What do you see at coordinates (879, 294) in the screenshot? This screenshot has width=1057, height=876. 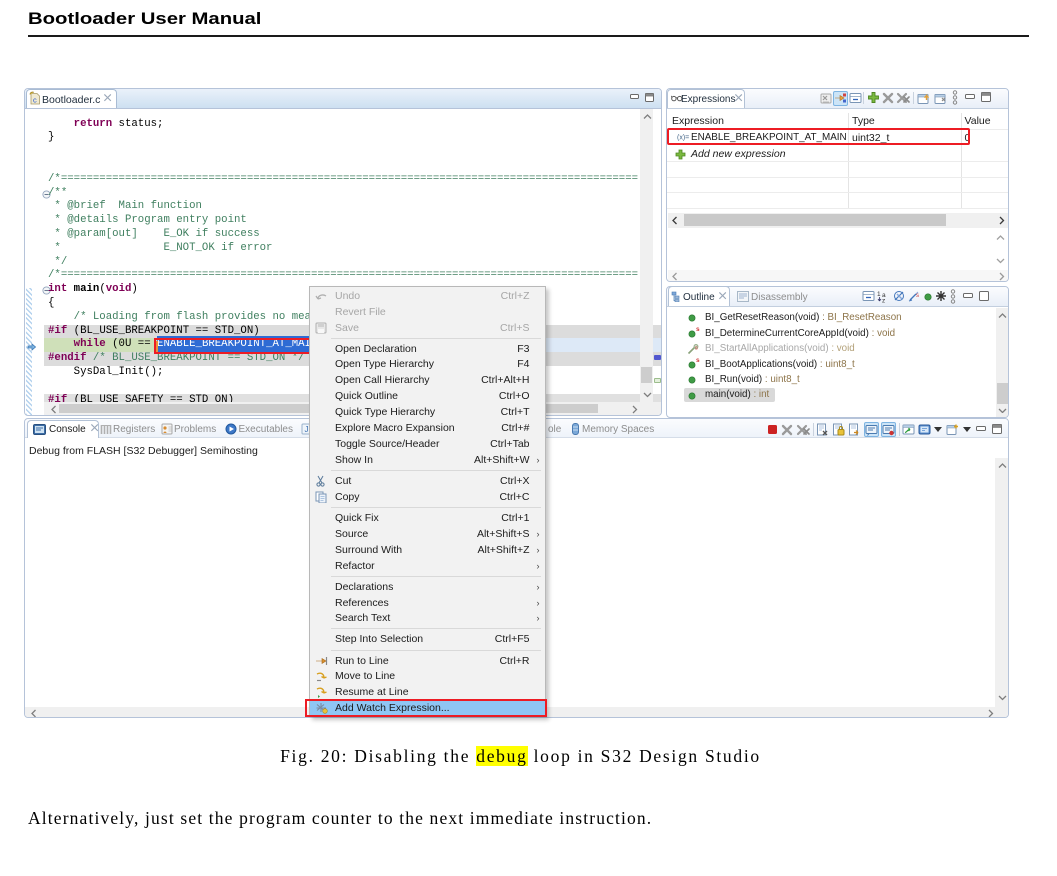 I see `svg-text: 1` at bounding box center [879, 294].